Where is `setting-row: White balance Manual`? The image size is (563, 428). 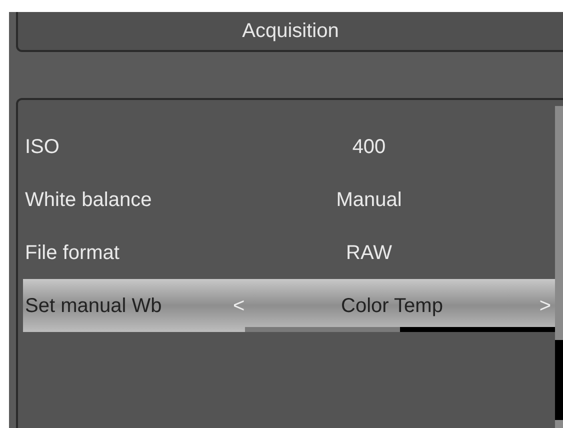 setting-row: White balance Manual is located at coordinates (289, 199).